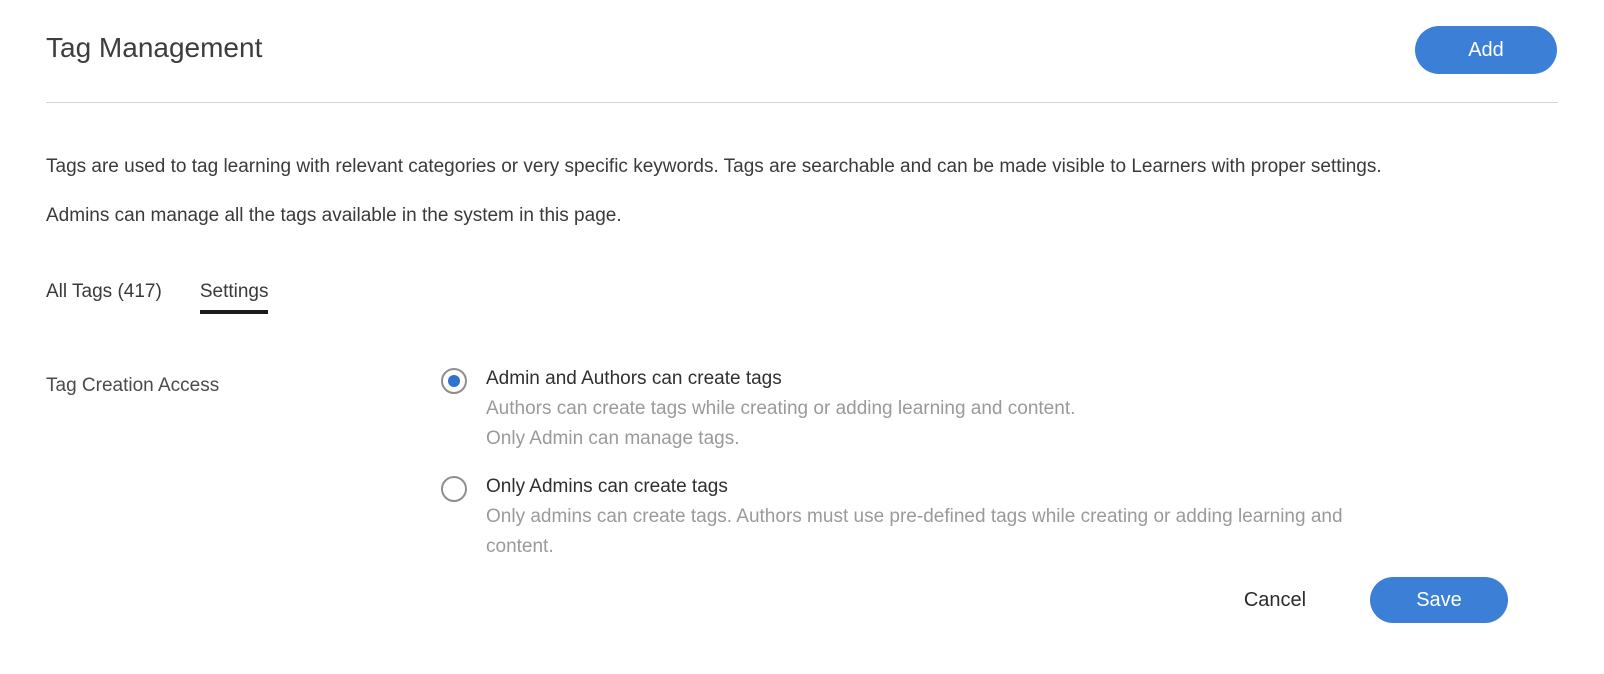  I want to click on option-description-line: Only Admin can manage tags., so click(613, 438).